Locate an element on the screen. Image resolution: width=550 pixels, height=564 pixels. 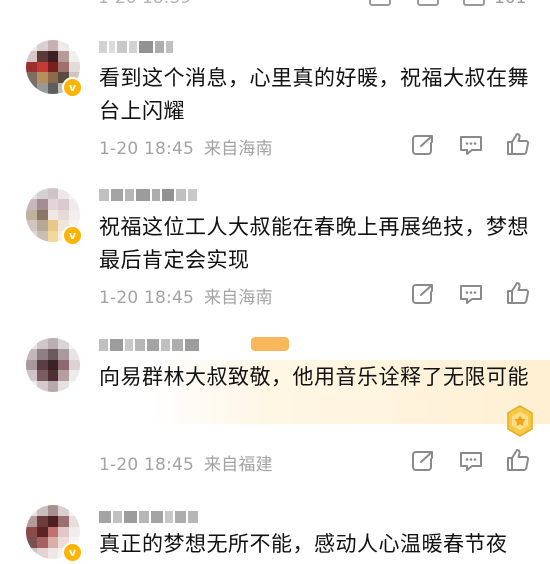
comment-text: 祝福这位工人大叔能在春晚上再展绝技，梦想最后肯定会实现 is located at coordinates (314, 243).